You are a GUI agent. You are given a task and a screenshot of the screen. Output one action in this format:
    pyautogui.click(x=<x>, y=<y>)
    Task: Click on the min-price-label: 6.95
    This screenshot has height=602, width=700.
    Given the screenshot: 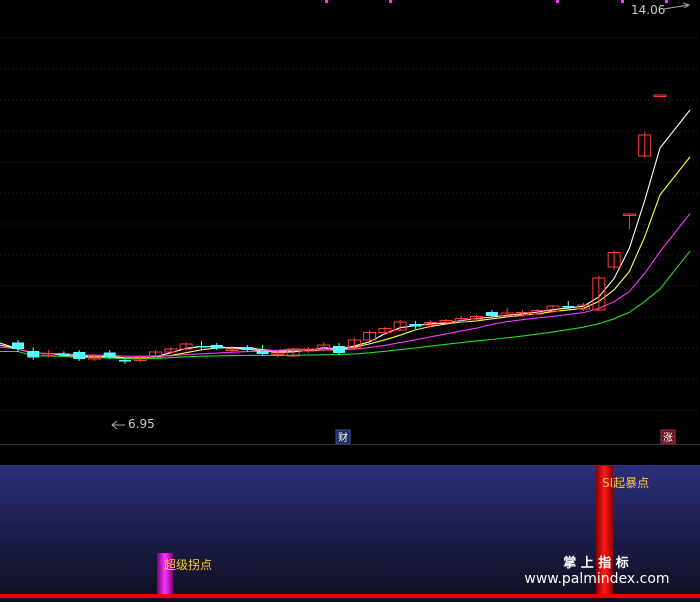 What is the action you would take?
    pyautogui.click(x=141, y=424)
    